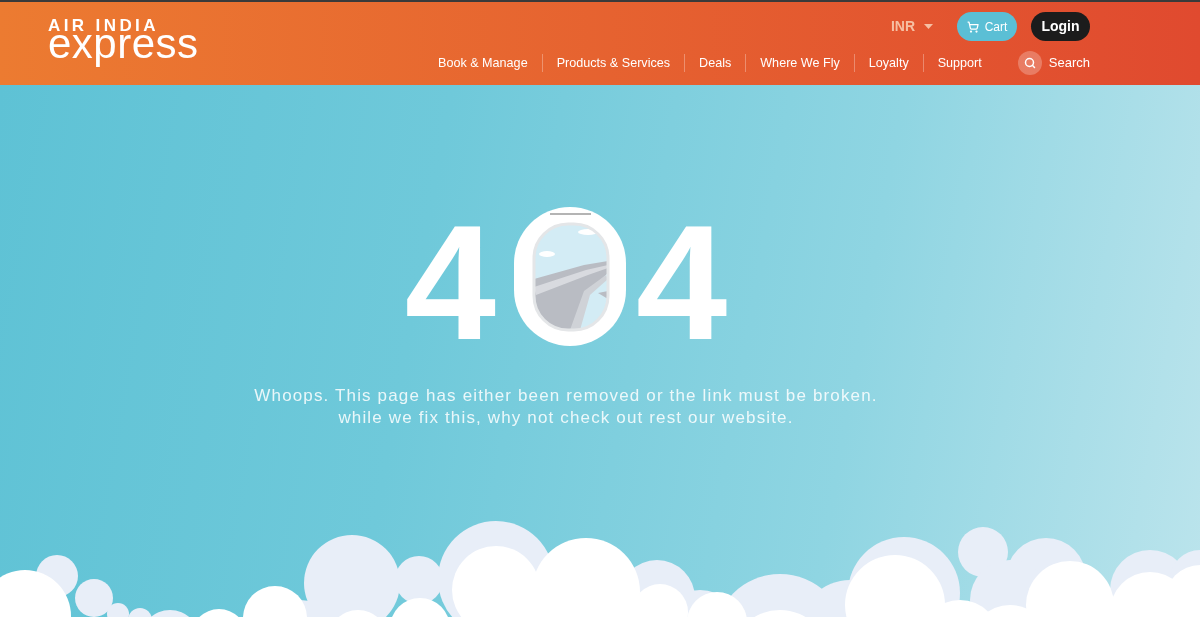 Image resolution: width=1200 pixels, height=617 pixels. Describe the element at coordinates (483, 63) in the screenshot. I see `nav-link: Book & Manage` at that location.